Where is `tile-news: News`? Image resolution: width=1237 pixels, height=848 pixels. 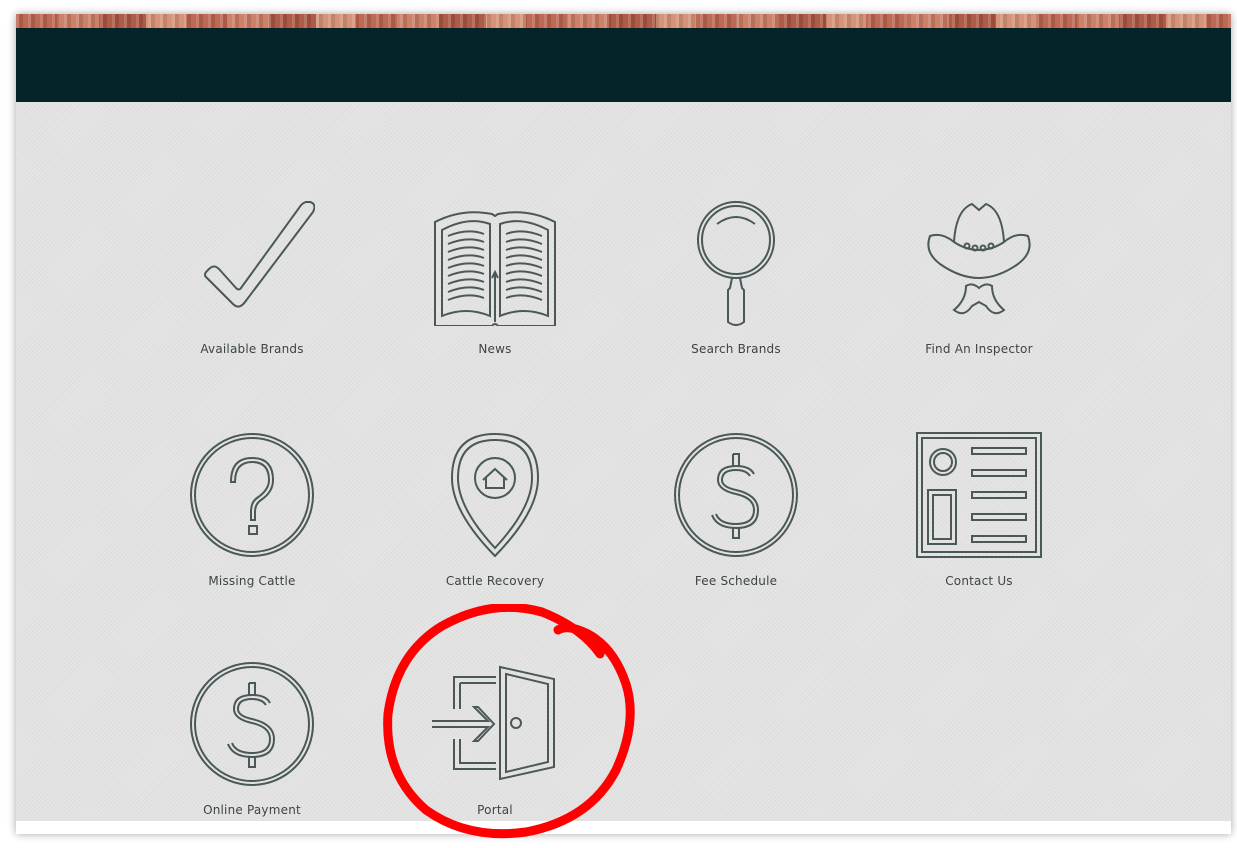 tile-news: News is located at coordinates (495, 290).